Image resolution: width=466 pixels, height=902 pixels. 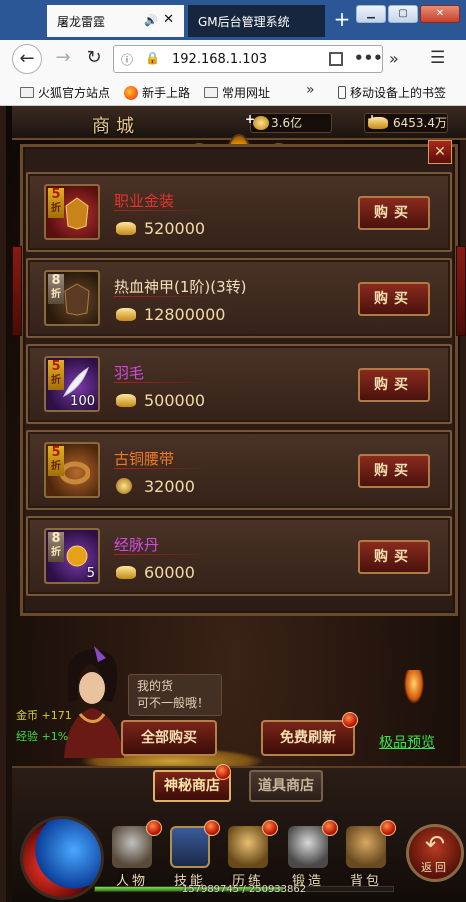 What do you see at coordinates (420, 123) in the screenshot?
I see `ingot-amount: 6453.4万` at bounding box center [420, 123].